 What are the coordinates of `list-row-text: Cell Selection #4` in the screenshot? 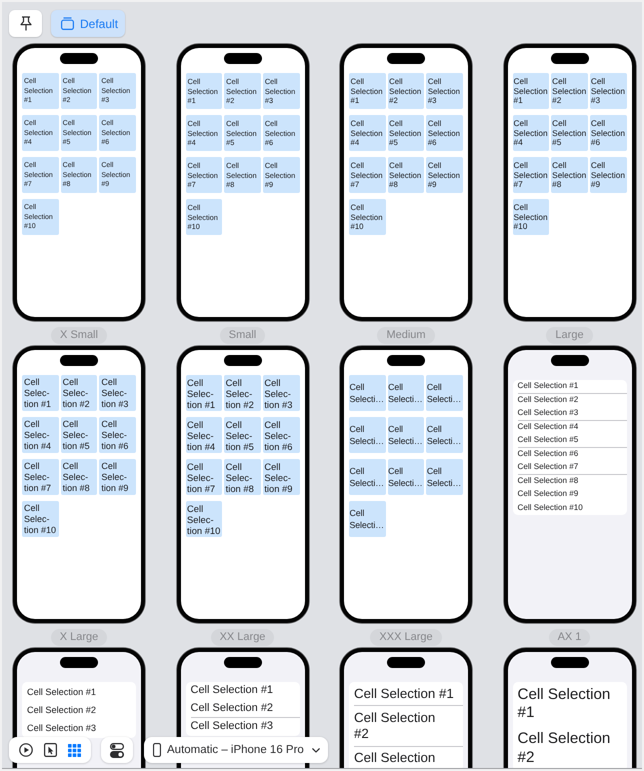 It's located at (549, 426).